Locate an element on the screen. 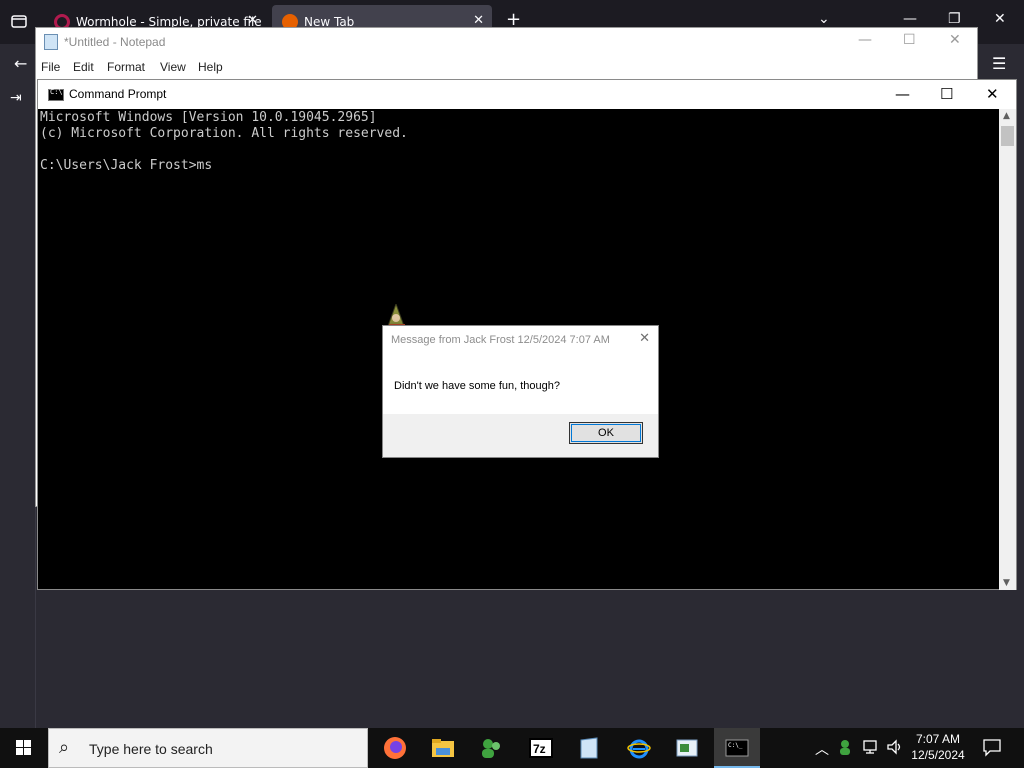  svg-text: 7z is located at coordinates (539, 749).